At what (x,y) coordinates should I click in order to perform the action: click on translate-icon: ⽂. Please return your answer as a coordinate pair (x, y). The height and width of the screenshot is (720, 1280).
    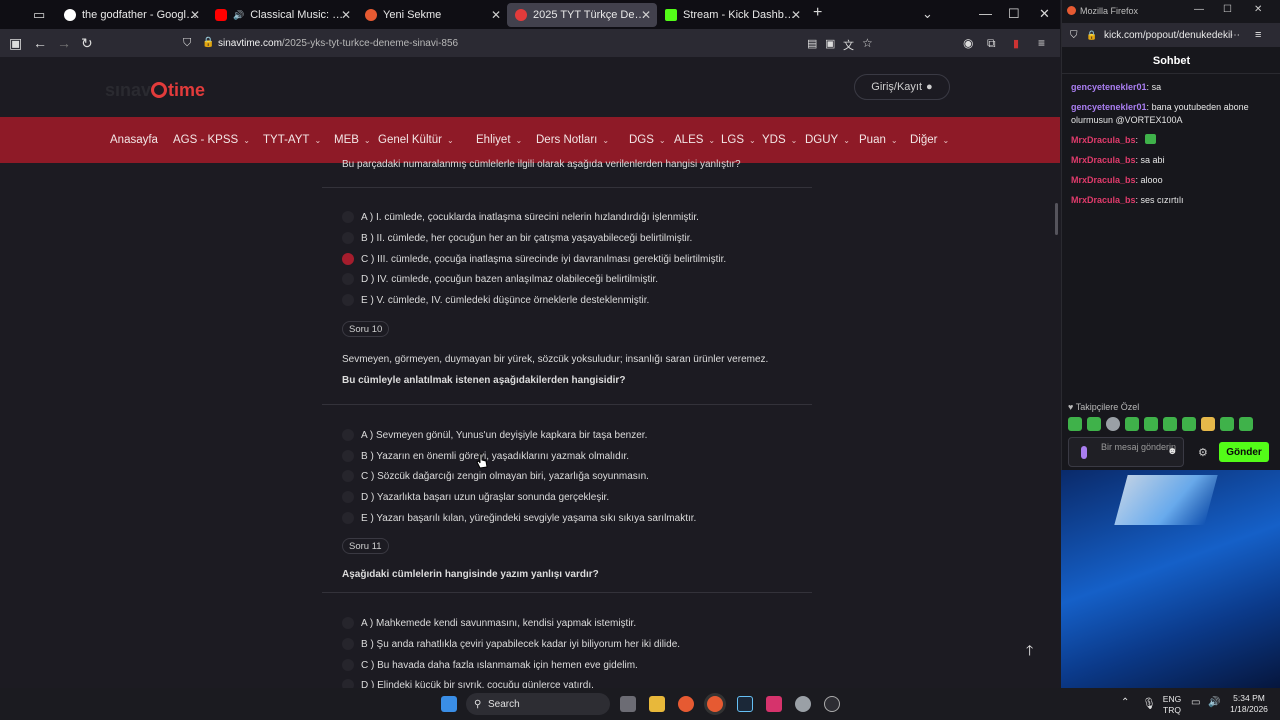
    Looking at the image, I should click on (848, 45).